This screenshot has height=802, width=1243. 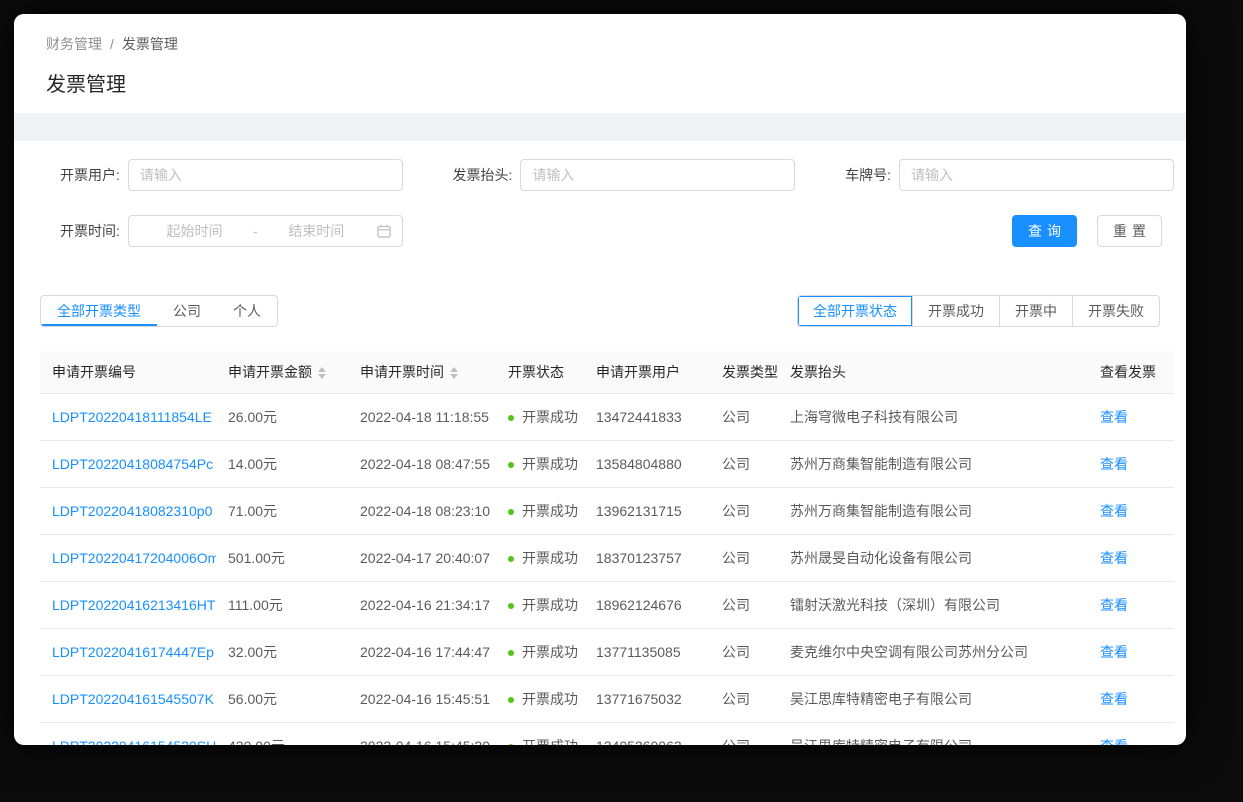 I want to click on invoice-type-tab-group: 全部开票类型 公司 个人, so click(x=159, y=311).